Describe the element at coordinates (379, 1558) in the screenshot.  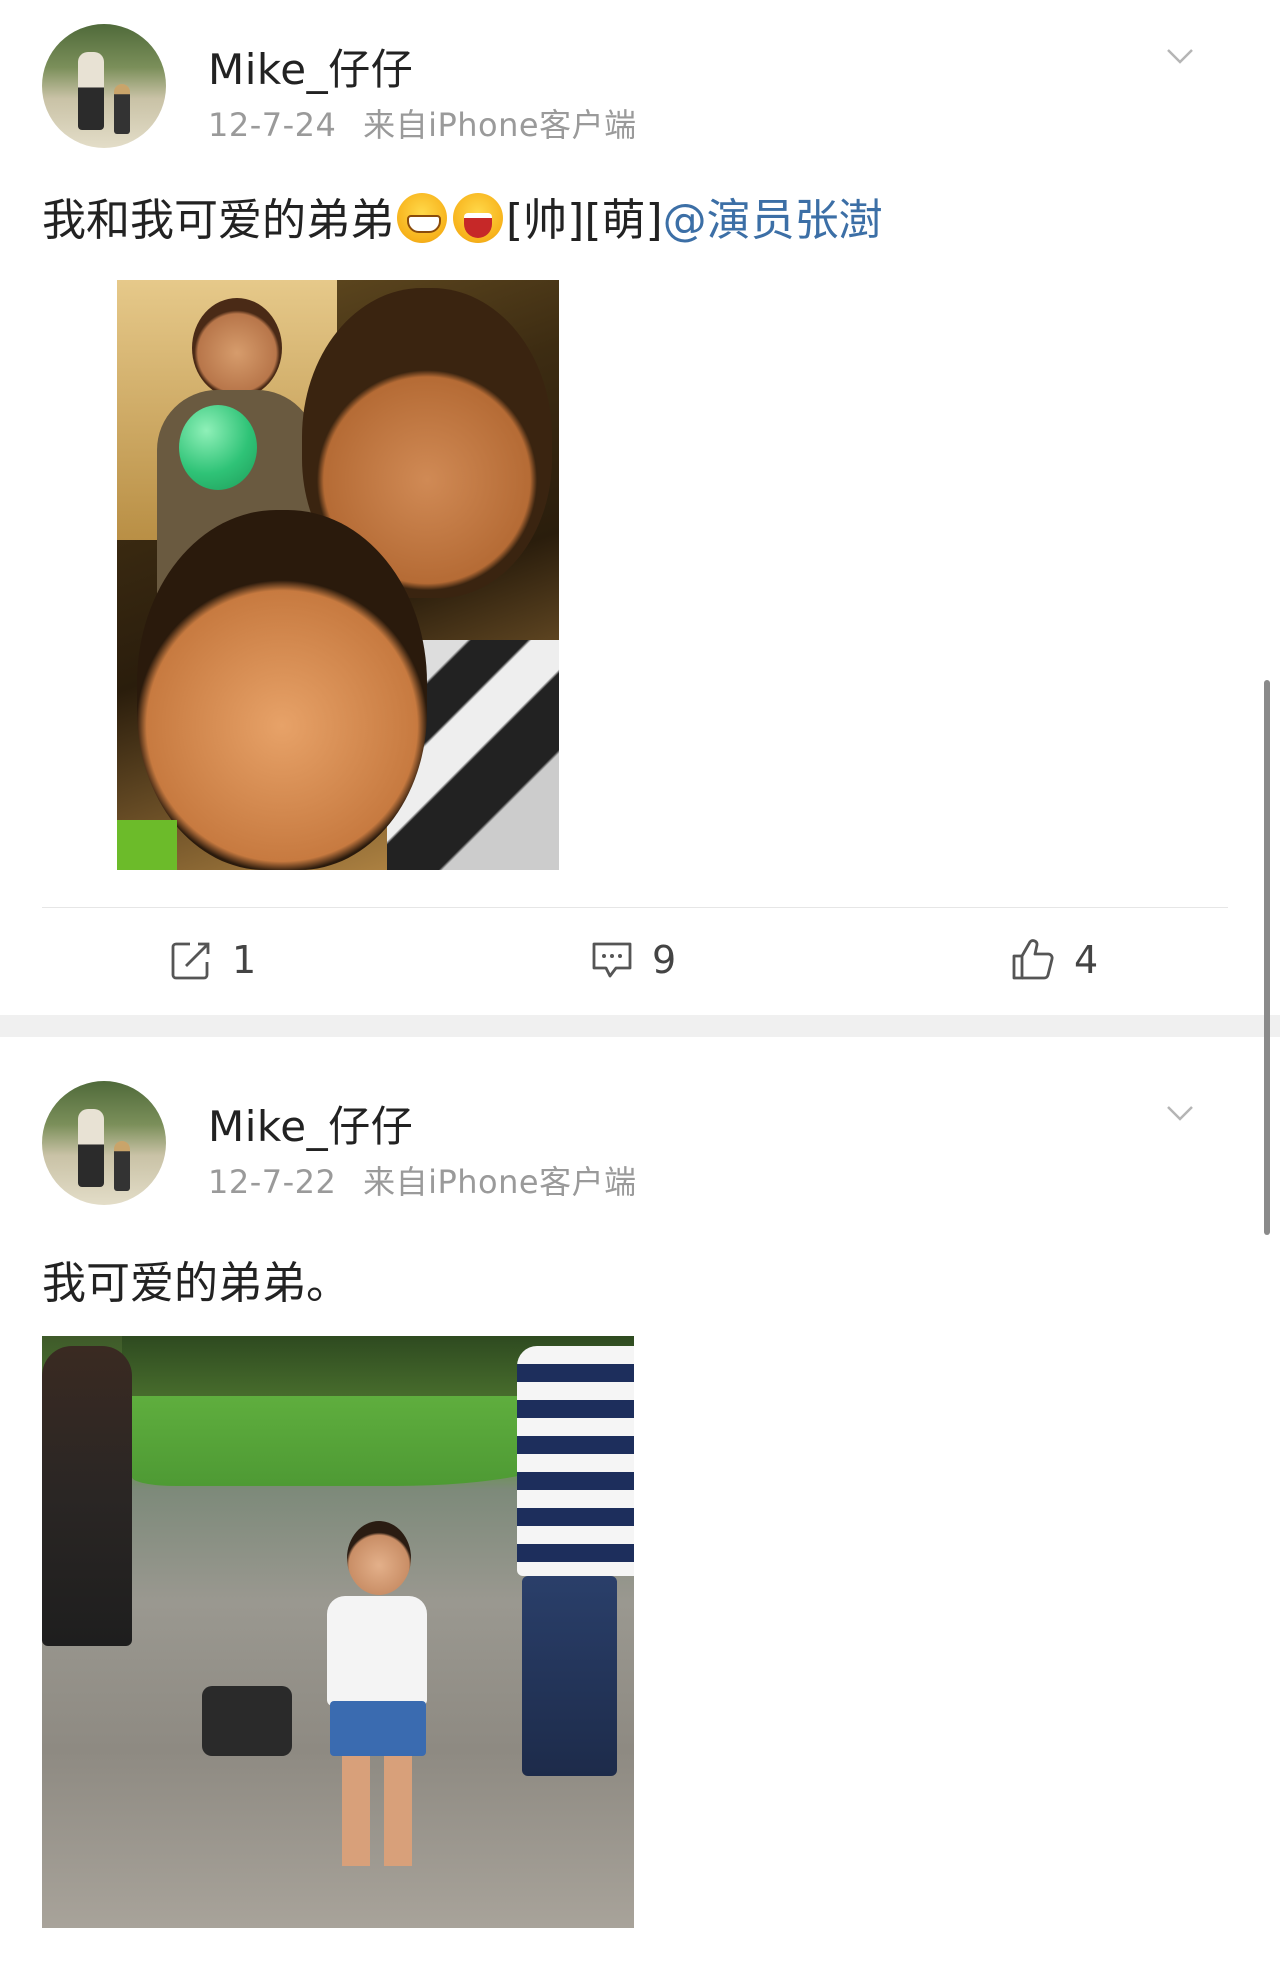
I see `image-child-head` at that location.